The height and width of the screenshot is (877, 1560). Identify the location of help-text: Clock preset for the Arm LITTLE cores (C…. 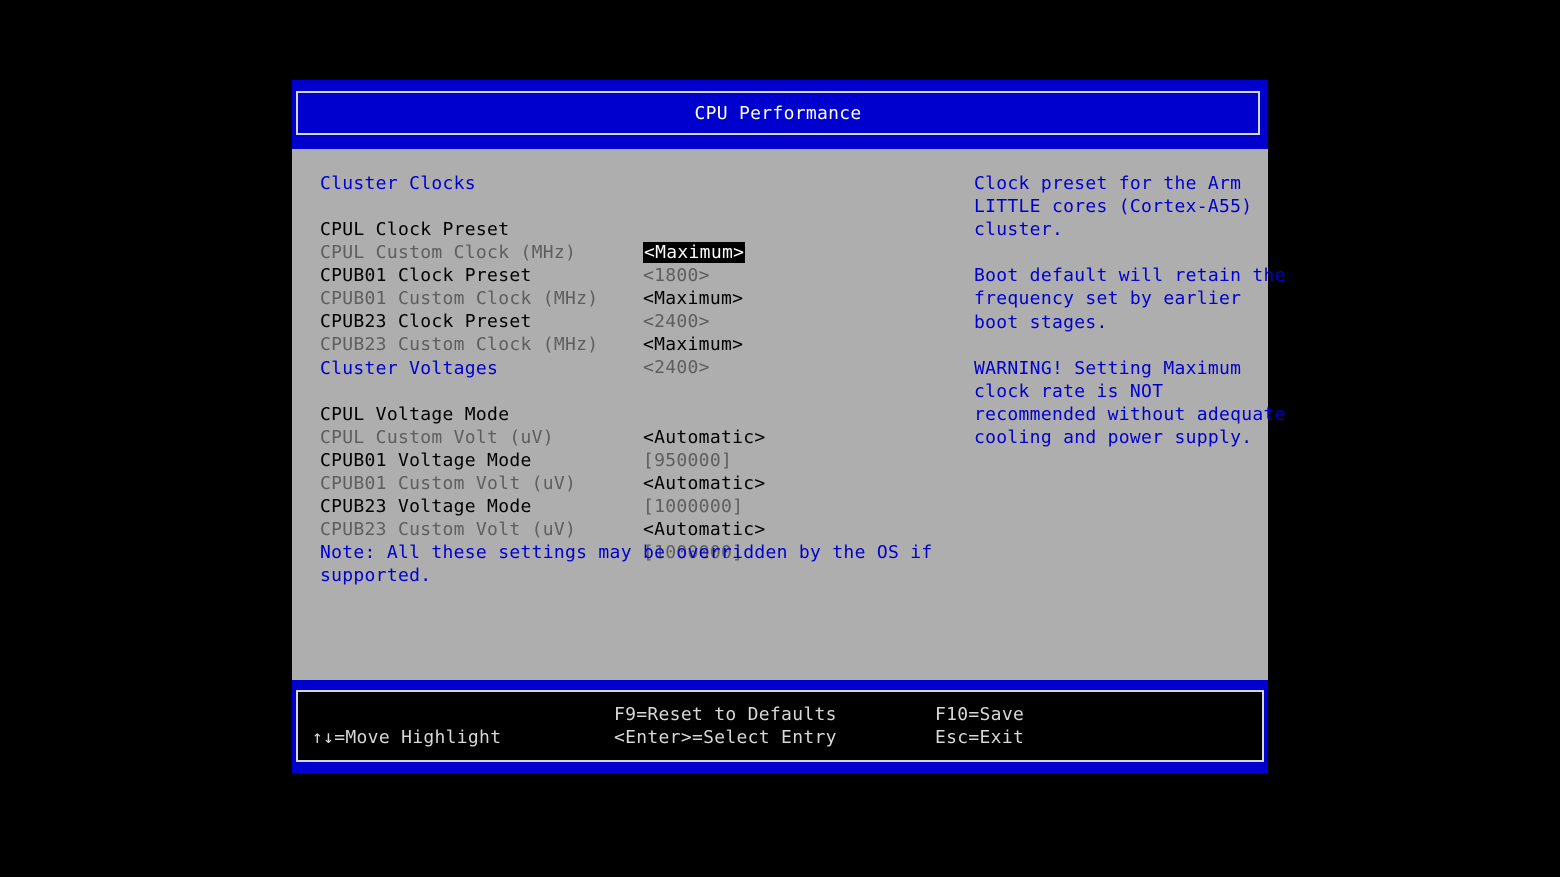
(1130, 311).